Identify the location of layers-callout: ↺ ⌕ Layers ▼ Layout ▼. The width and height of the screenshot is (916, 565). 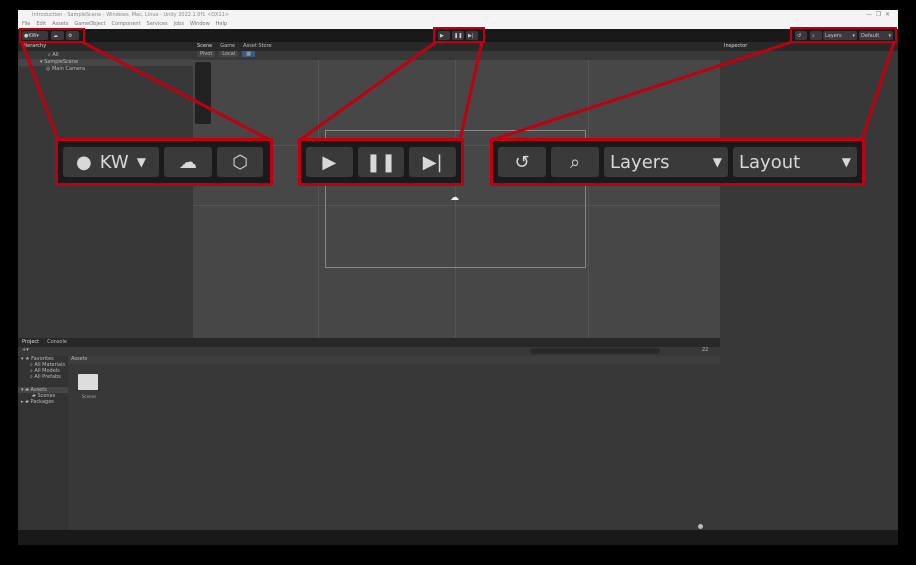
(677, 162).